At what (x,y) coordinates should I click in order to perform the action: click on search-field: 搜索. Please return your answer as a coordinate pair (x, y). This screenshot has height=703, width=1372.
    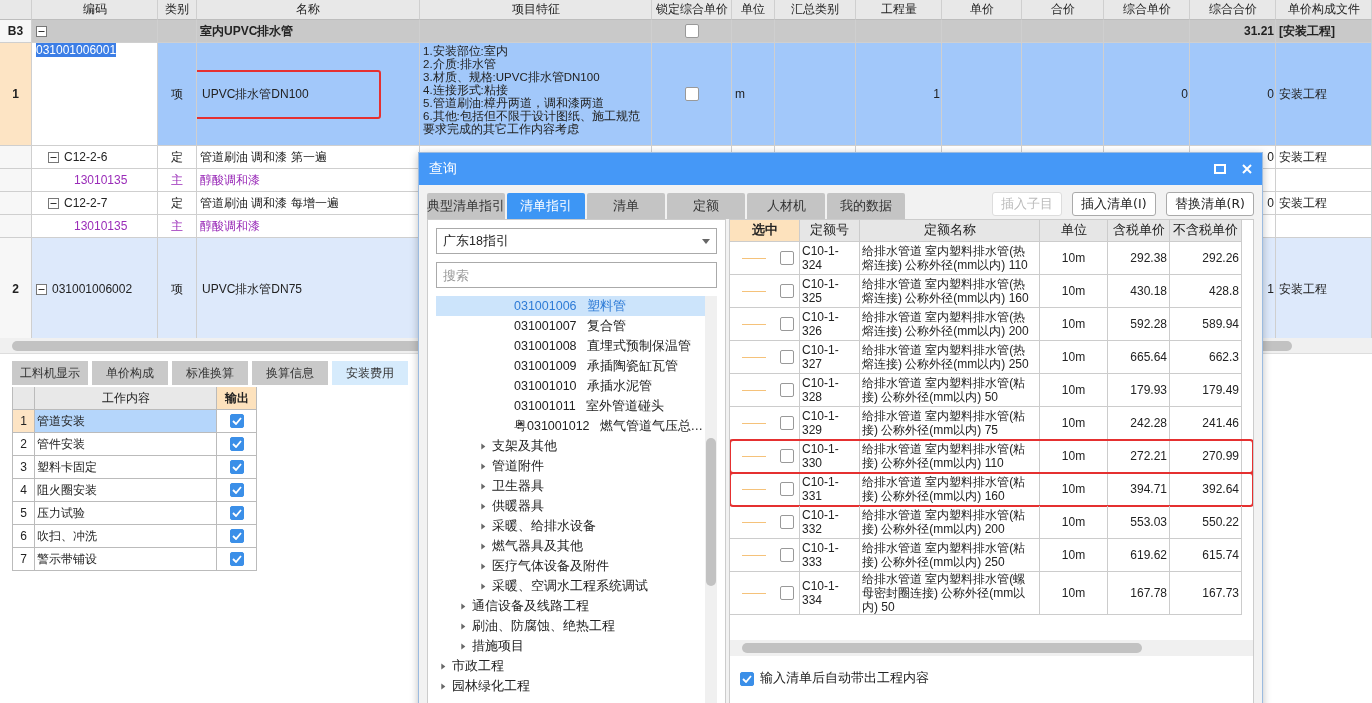
    Looking at the image, I should click on (576, 275).